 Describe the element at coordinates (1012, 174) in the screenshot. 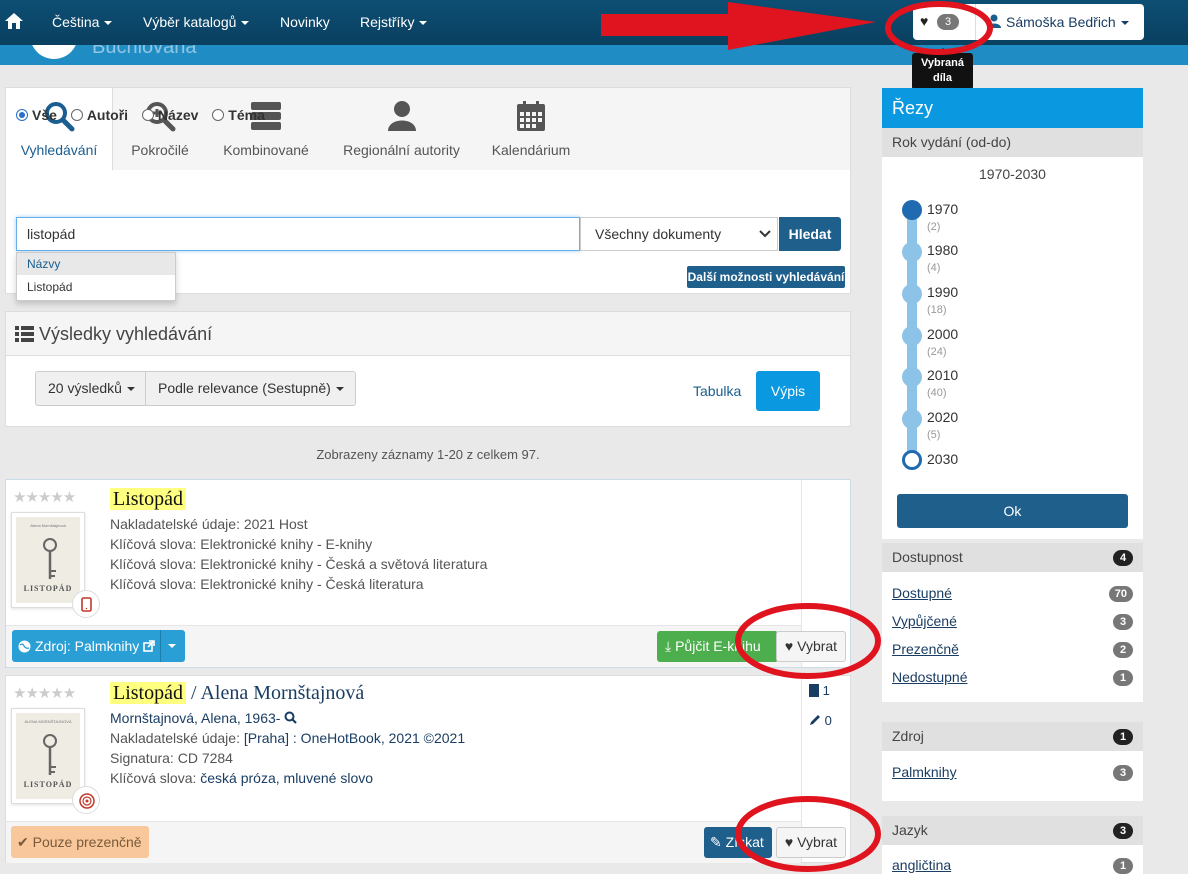

I see `year-range-label: 1970-2030` at that location.